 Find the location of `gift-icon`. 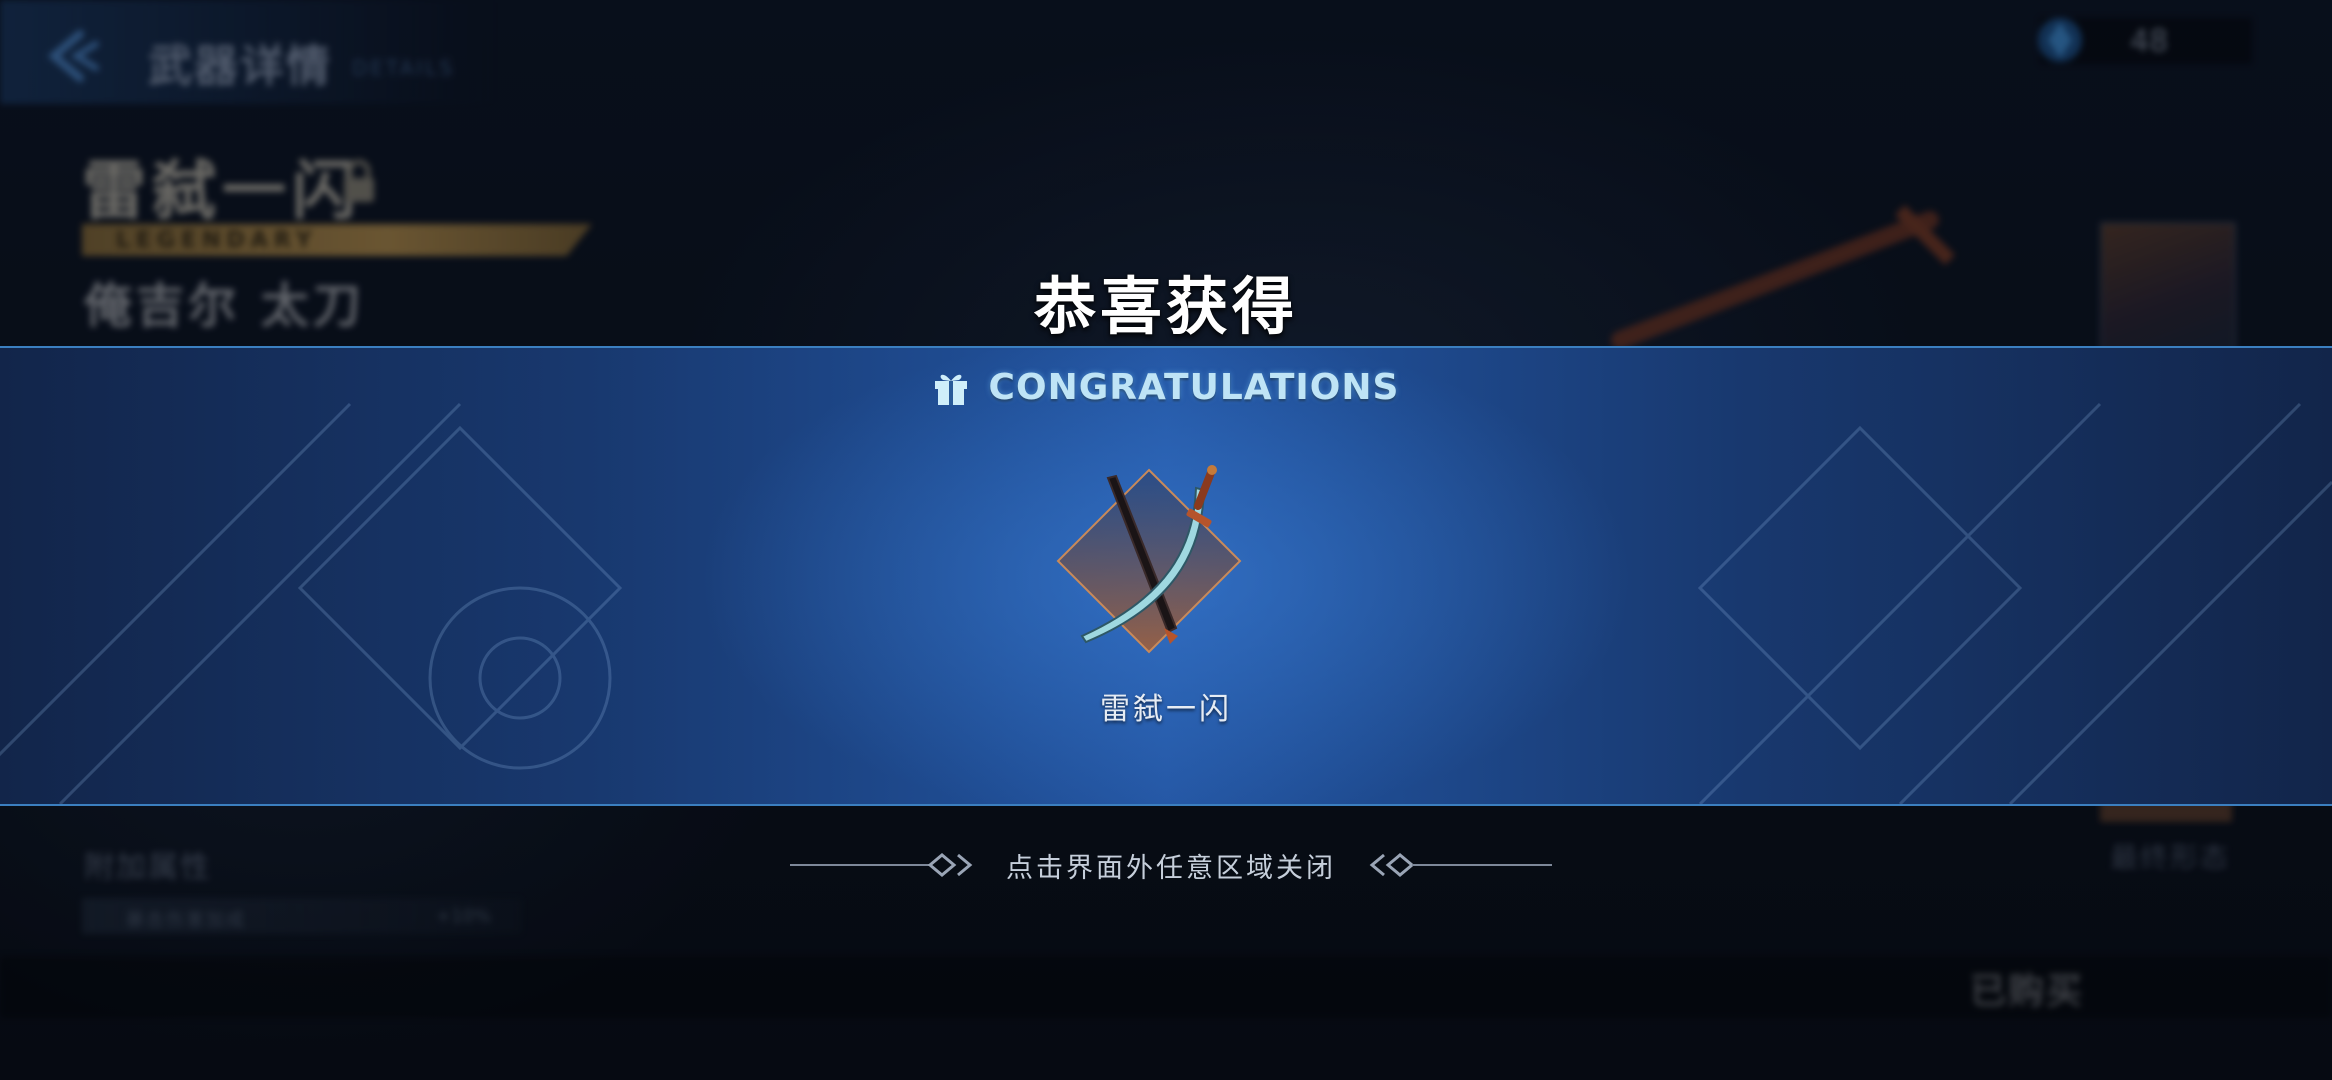

gift-icon is located at coordinates (950, 389).